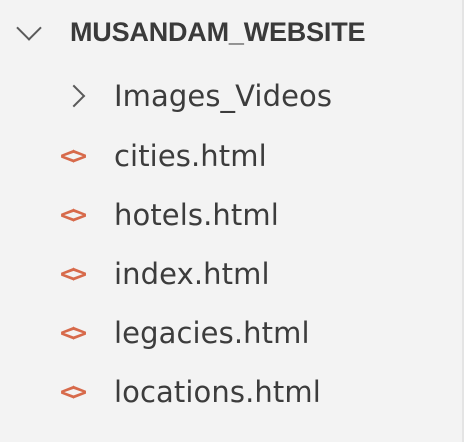 The height and width of the screenshot is (442, 464). I want to click on file-label: index.html, so click(192, 274).